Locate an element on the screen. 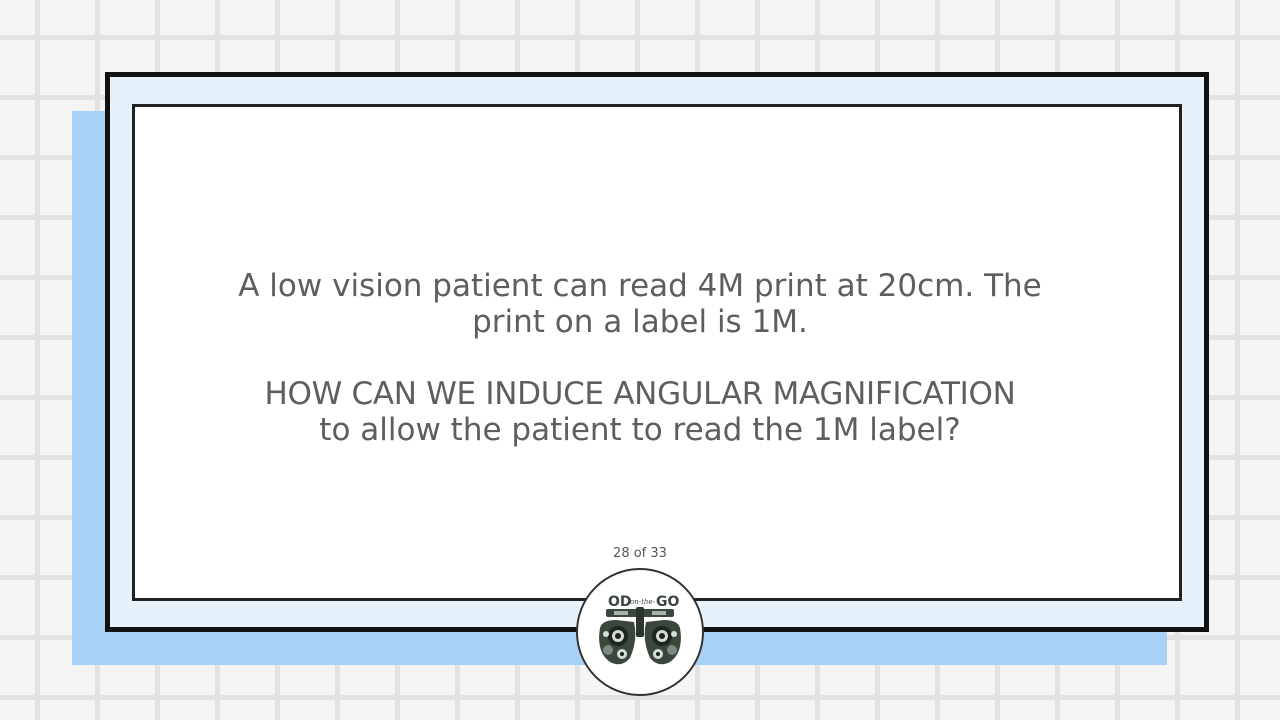 Image resolution: width=1280 pixels, height=720 pixels. problem-line-2: print on a label is 1M. is located at coordinates (640, 322).